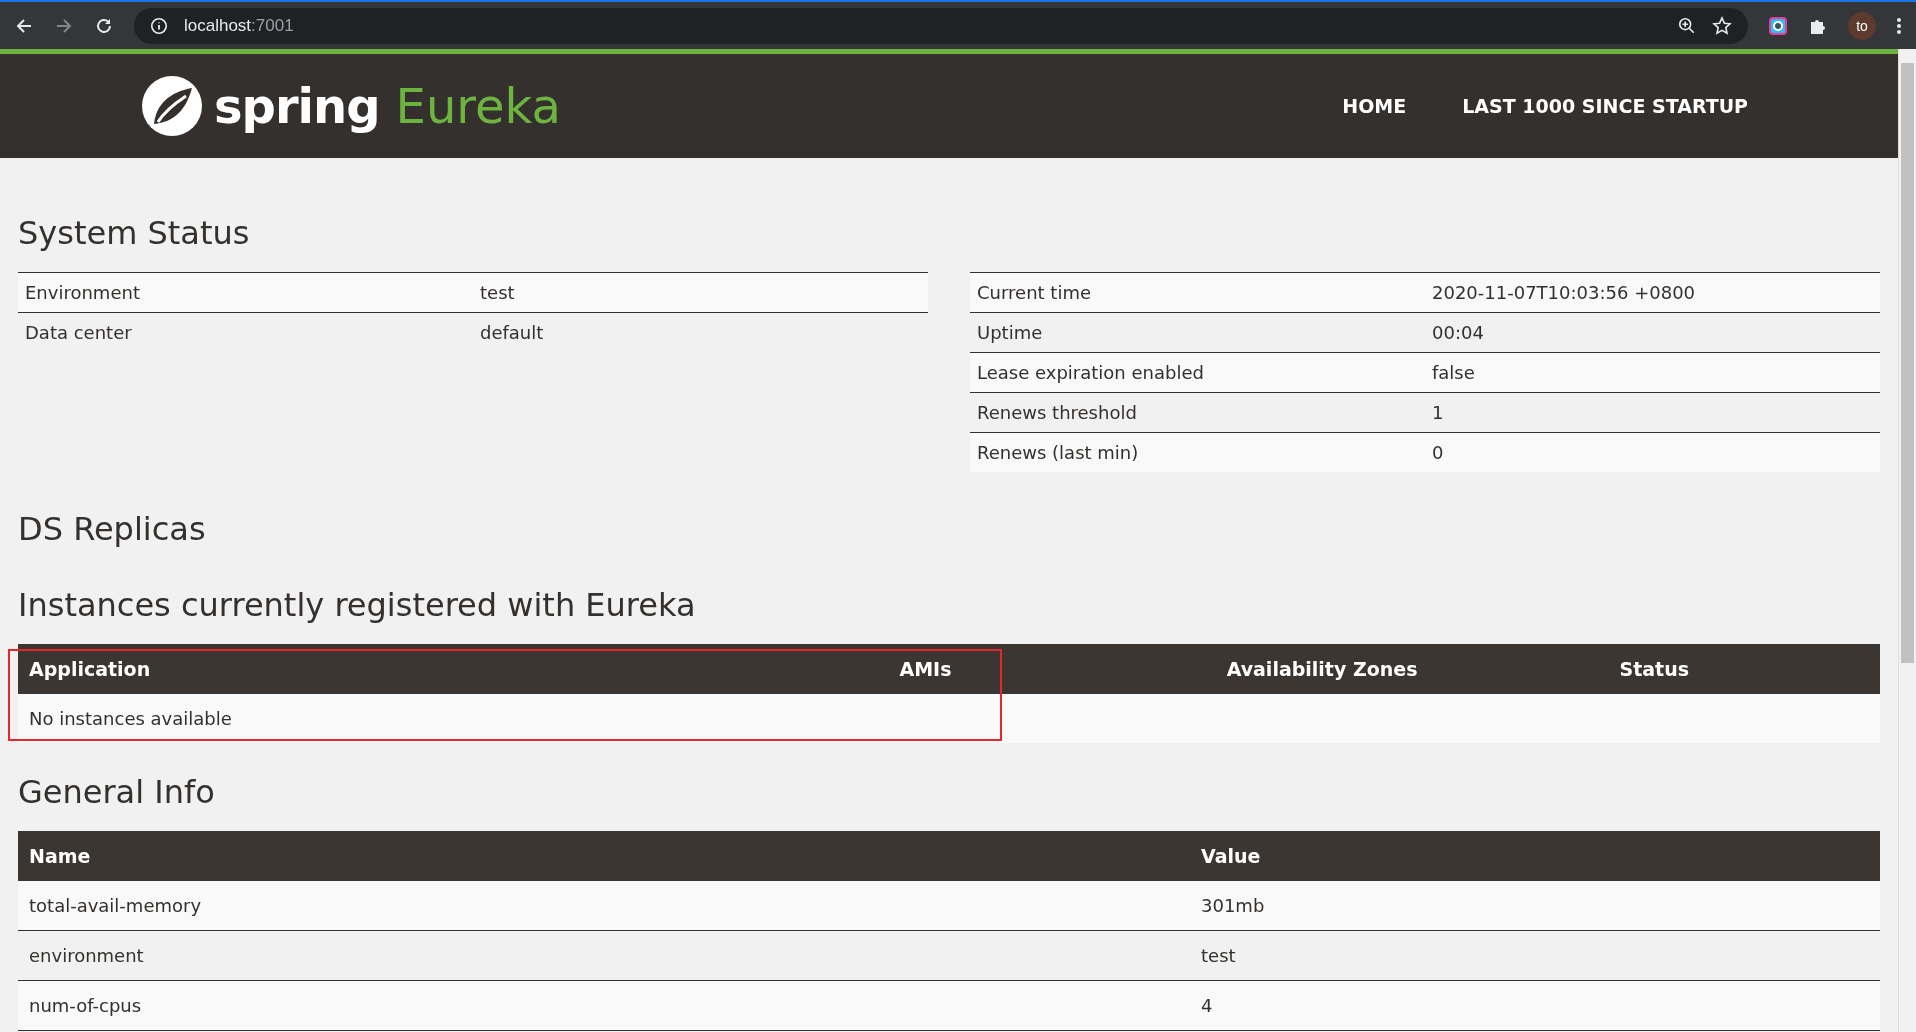  Describe the element at coordinates (117, 792) in the screenshot. I see `section-title: General Info` at that location.